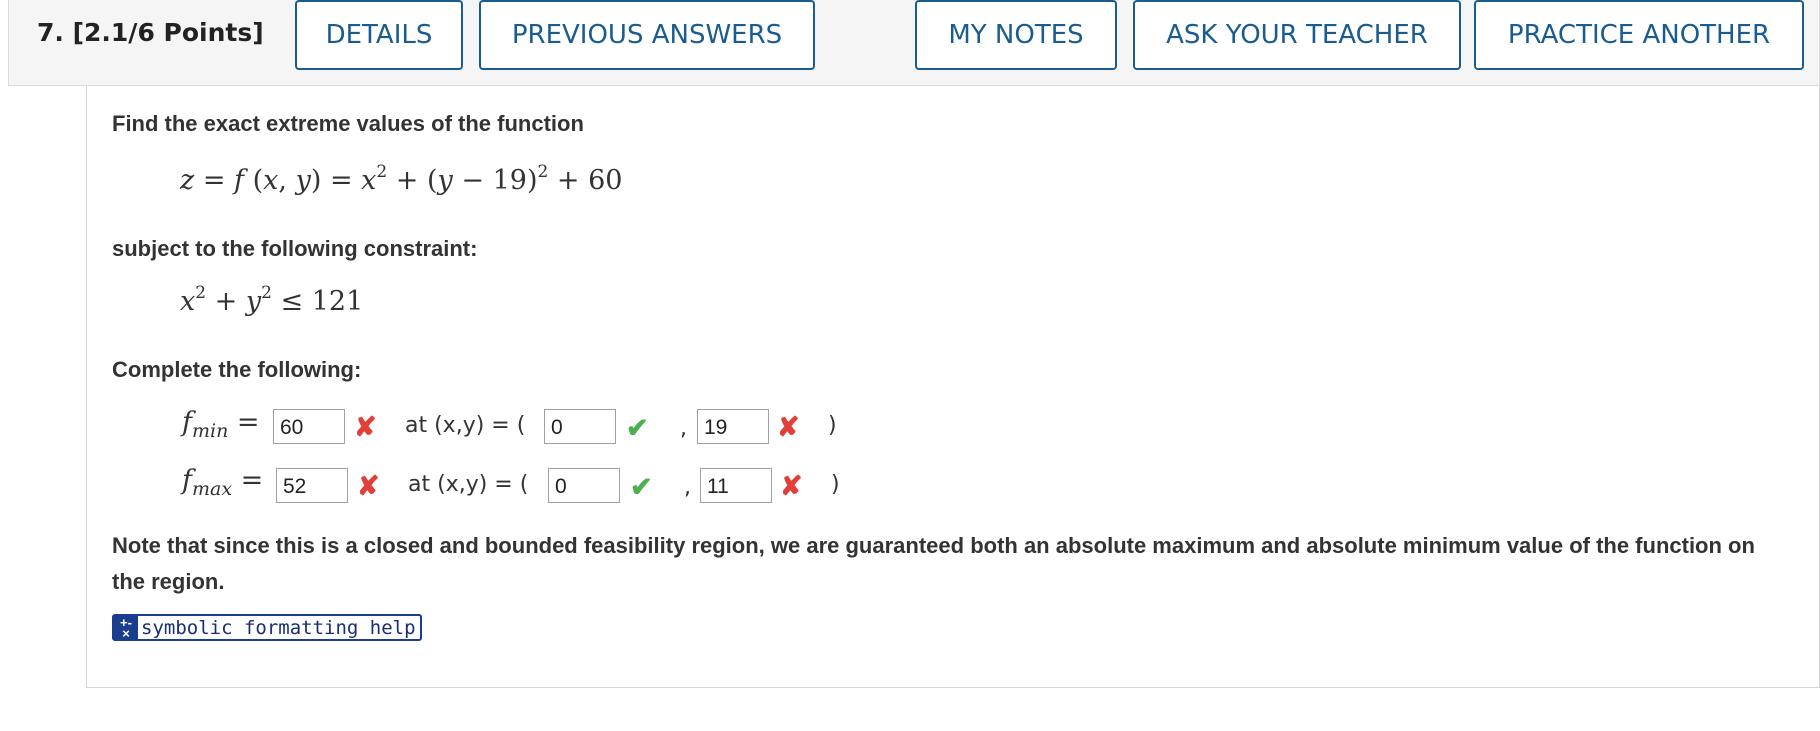  Describe the element at coordinates (584, 485) in the screenshot. I see `max-x-input: 0` at that location.